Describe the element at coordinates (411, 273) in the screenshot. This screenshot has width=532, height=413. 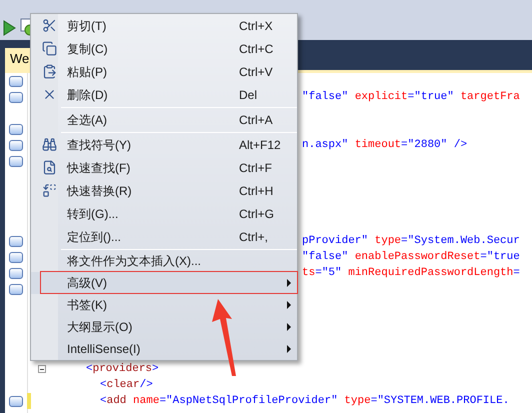
I see `code-line: ts="5" minRequiredPasswordLength=` at that location.